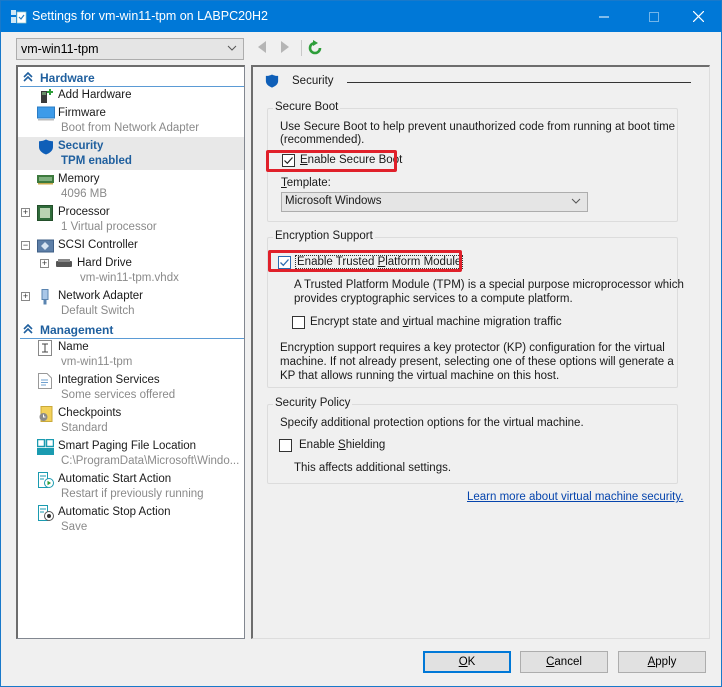 This screenshot has height=687, width=722. I want to click on maximize-button, so click(654, 16).